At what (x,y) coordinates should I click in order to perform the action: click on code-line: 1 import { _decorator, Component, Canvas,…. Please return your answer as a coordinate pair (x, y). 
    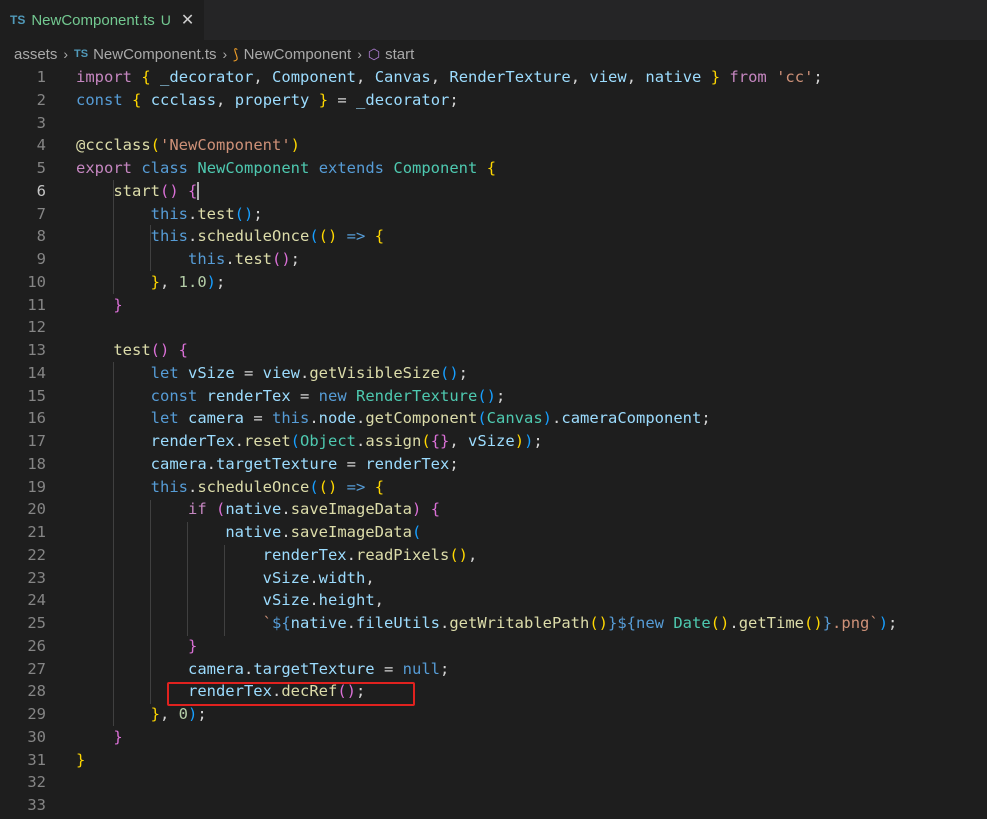
    Looking at the image, I should click on (493, 77).